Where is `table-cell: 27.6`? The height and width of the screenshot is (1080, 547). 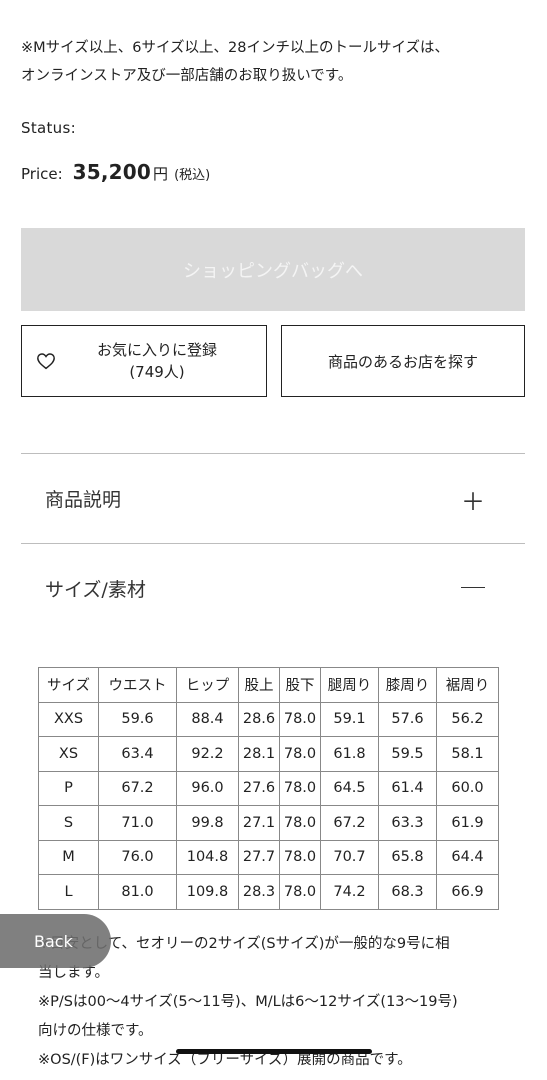
table-cell: 27.6 is located at coordinates (259, 788).